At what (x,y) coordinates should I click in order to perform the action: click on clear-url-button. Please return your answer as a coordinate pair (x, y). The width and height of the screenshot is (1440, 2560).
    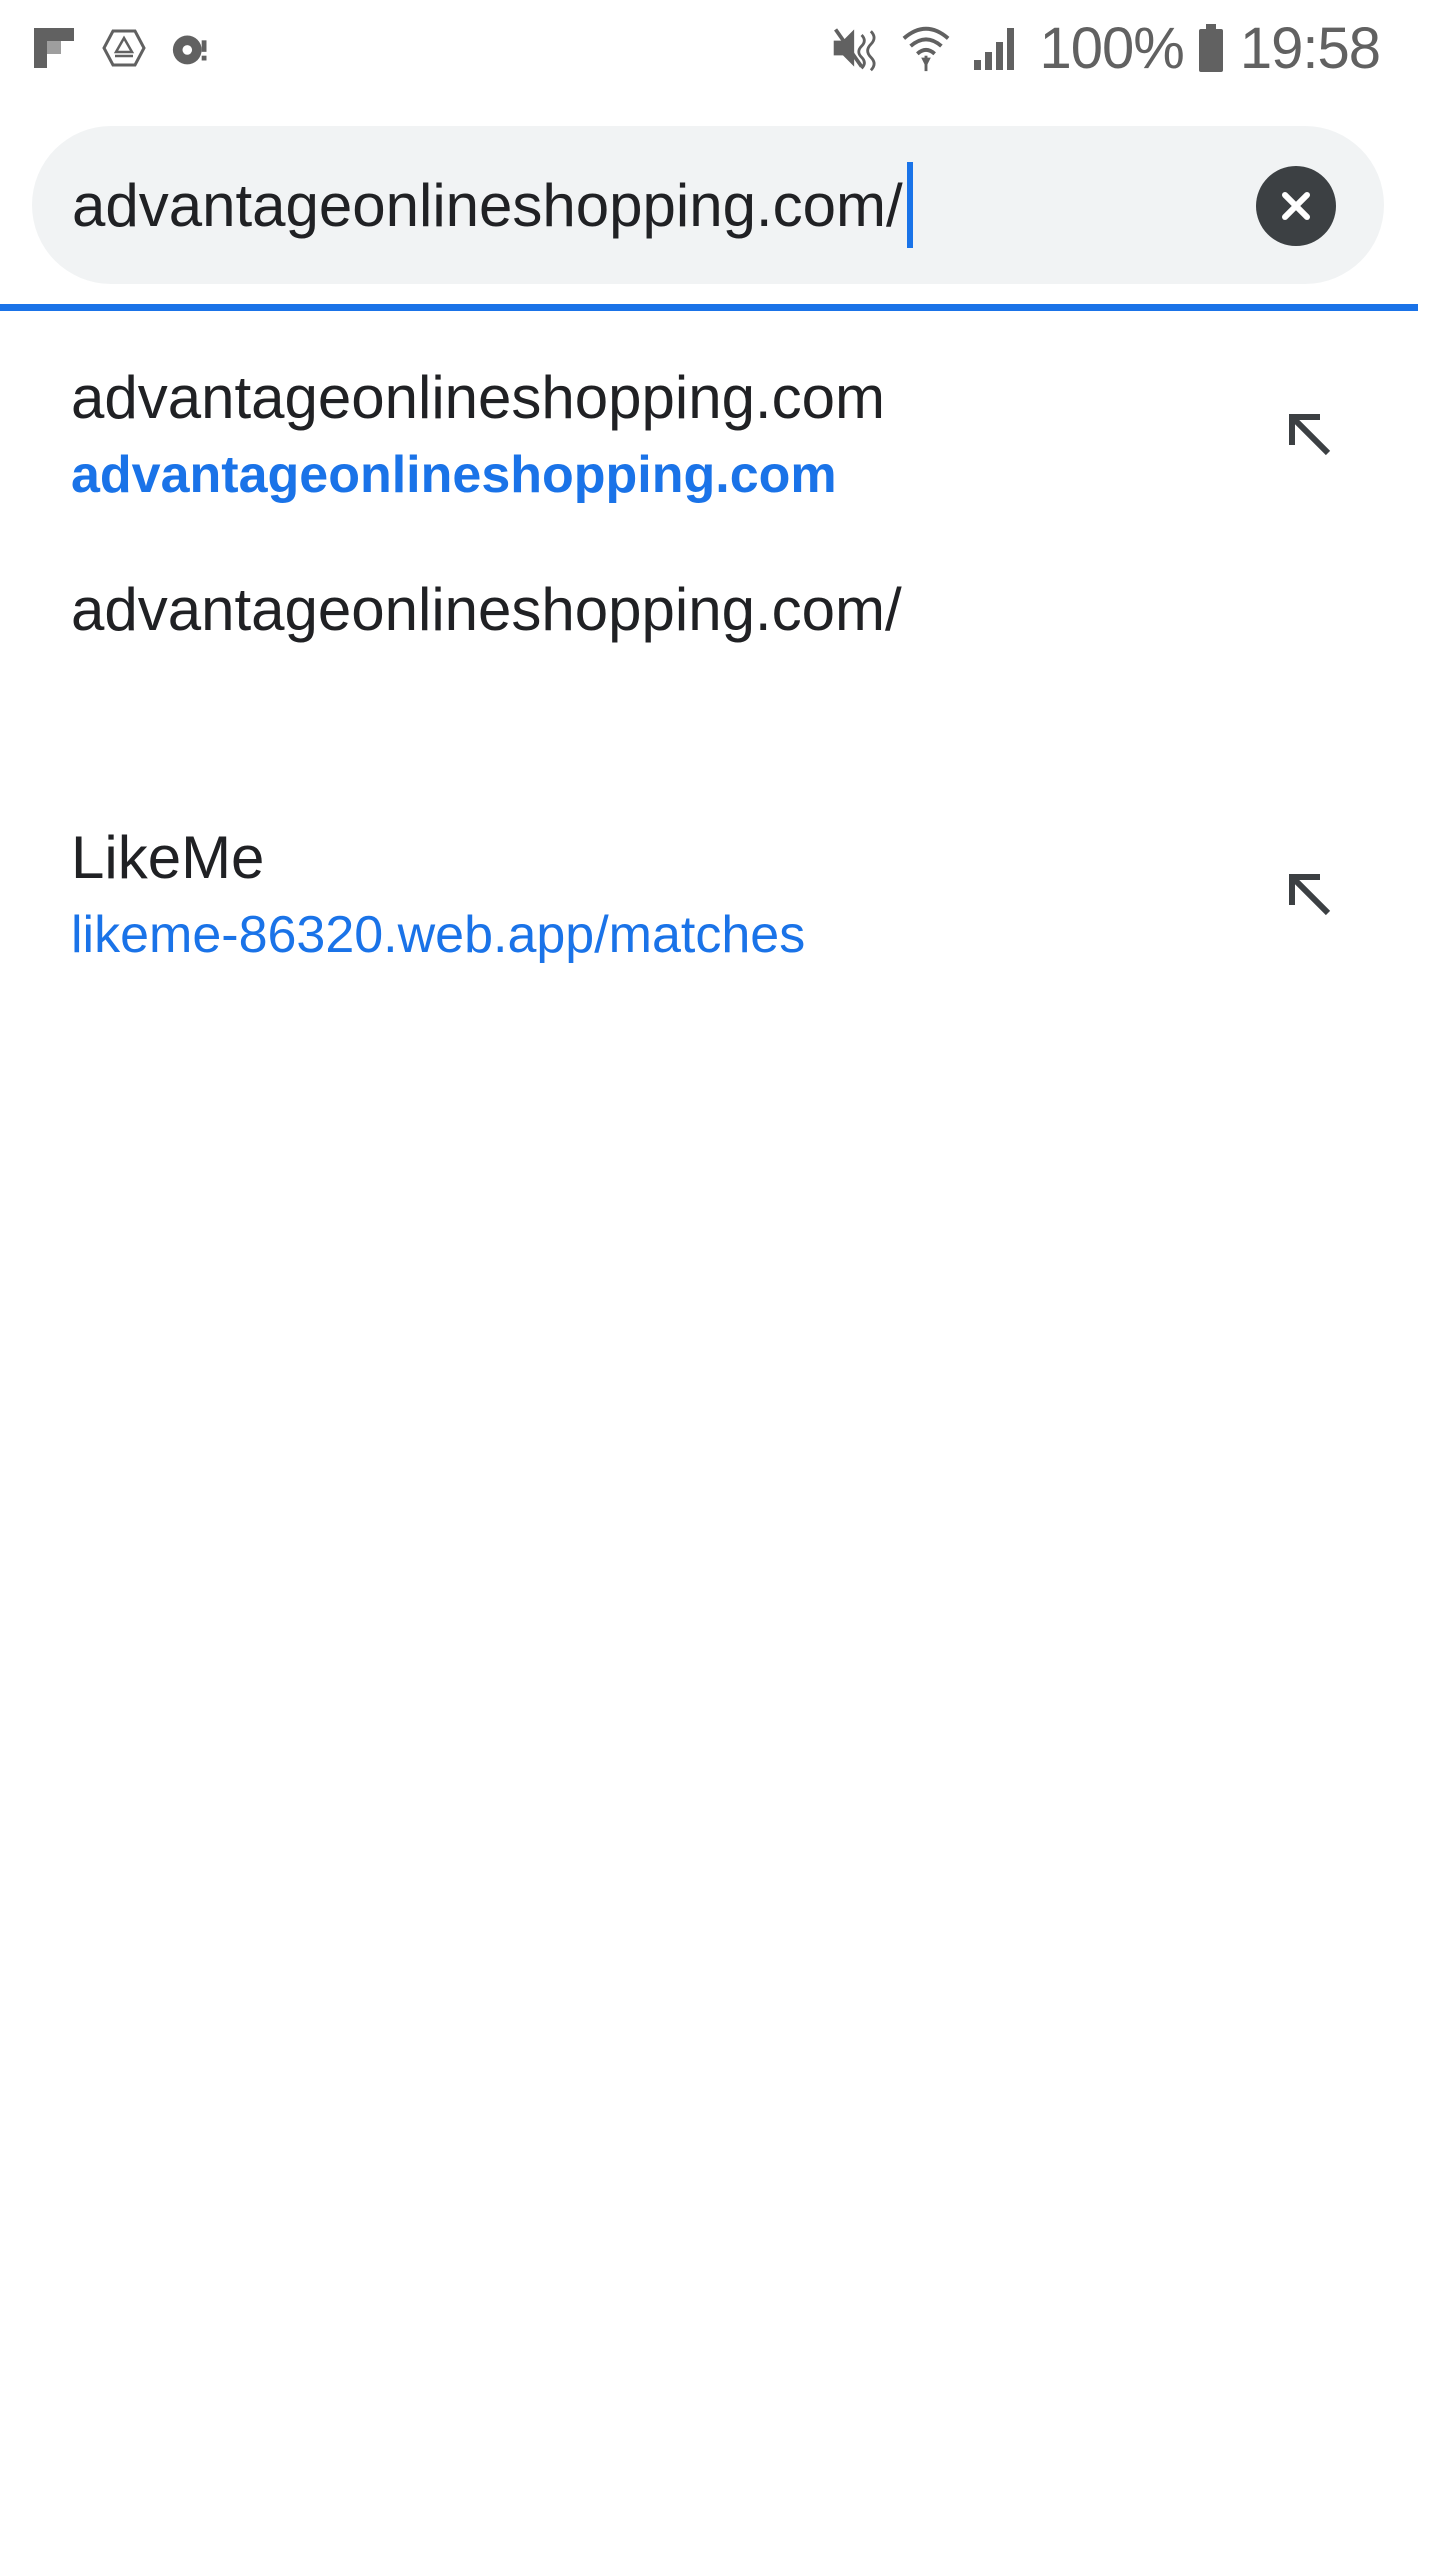
    Looking at the image, I should click on (1296, 206).